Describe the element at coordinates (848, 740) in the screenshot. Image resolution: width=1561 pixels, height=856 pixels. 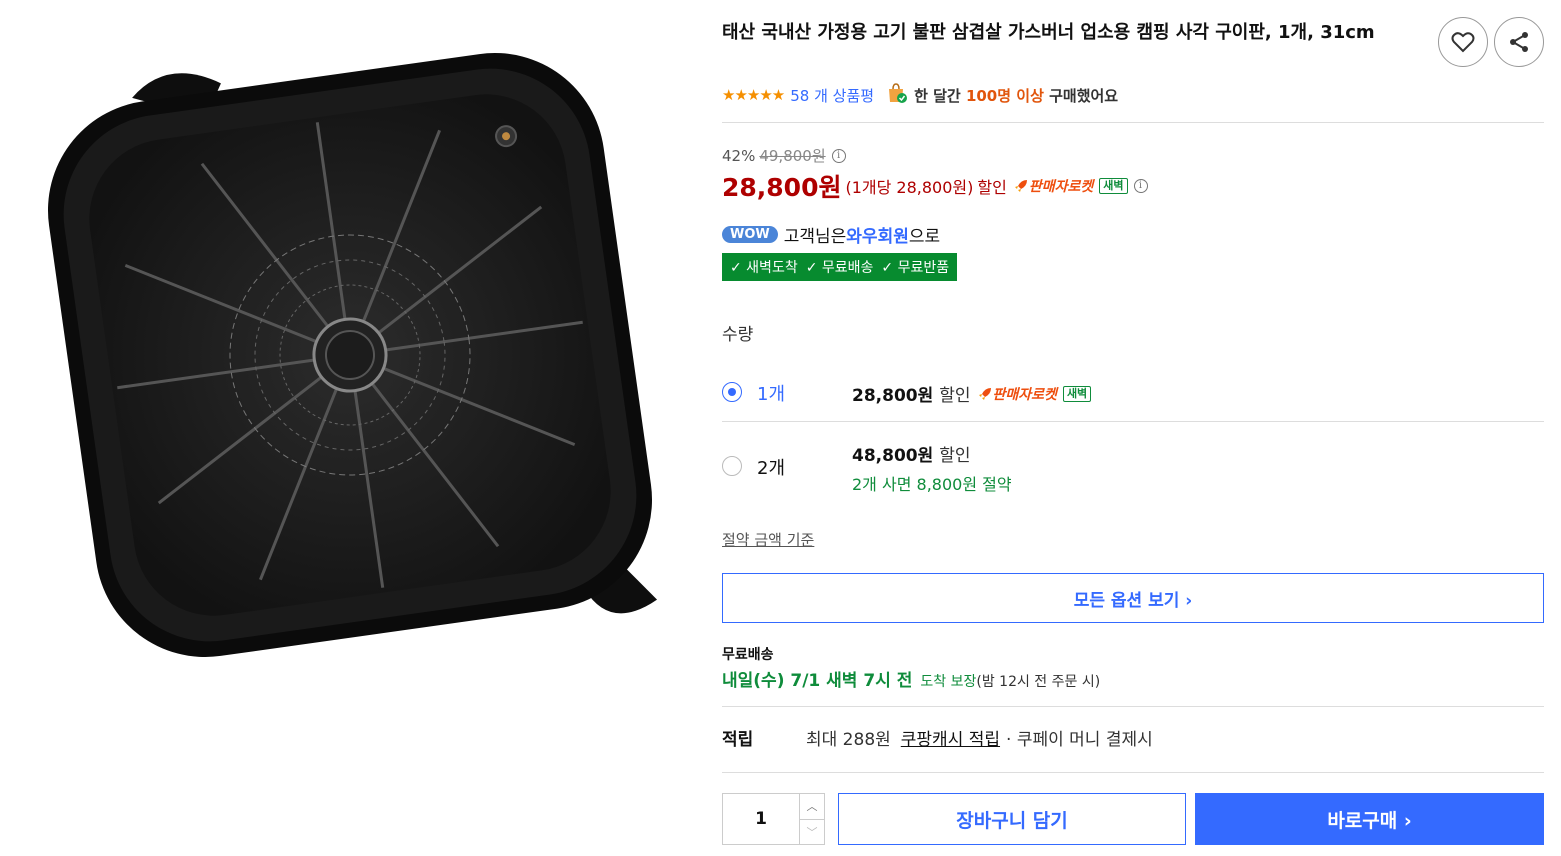
I see `points-max: 최대 288원` at that location.